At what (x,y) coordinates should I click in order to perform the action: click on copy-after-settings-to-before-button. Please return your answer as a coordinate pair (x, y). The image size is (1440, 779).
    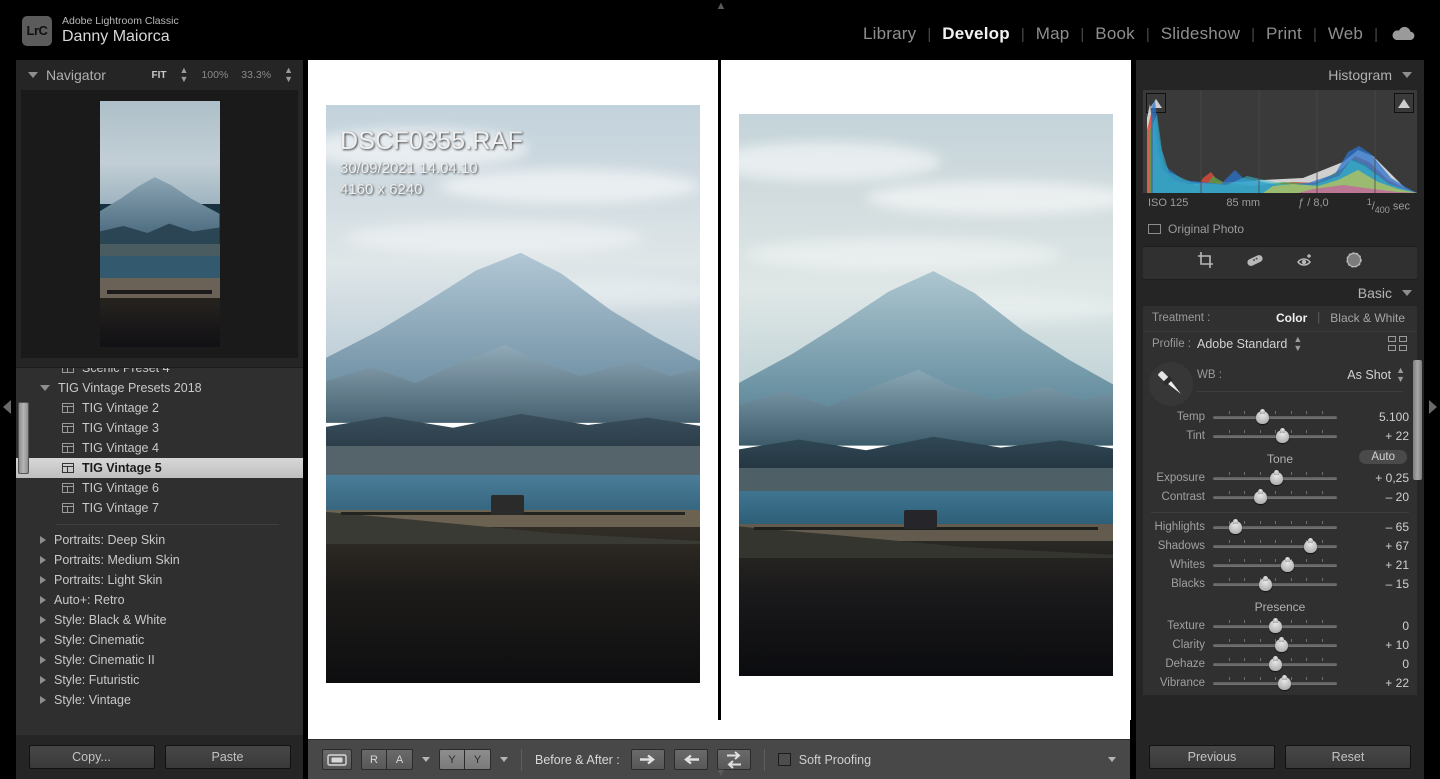
    Looking at the image, I should click on (647, 759).